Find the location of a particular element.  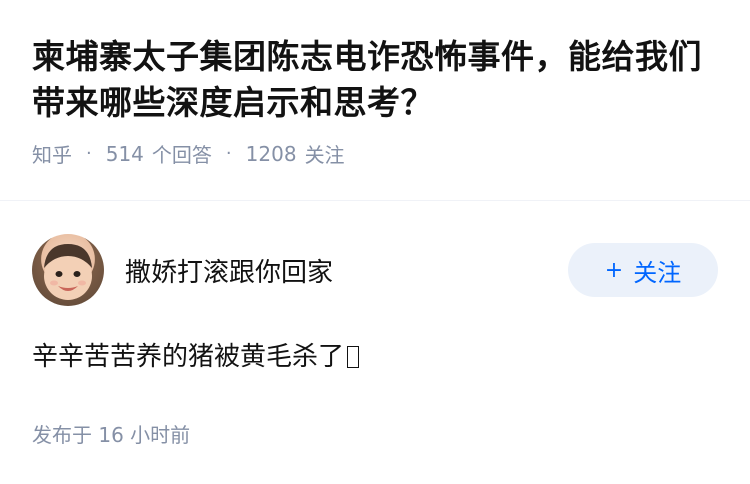

question-meta: 知乎 · 514 个回答 · 1208 关注 is located at coordinates (375, 153).